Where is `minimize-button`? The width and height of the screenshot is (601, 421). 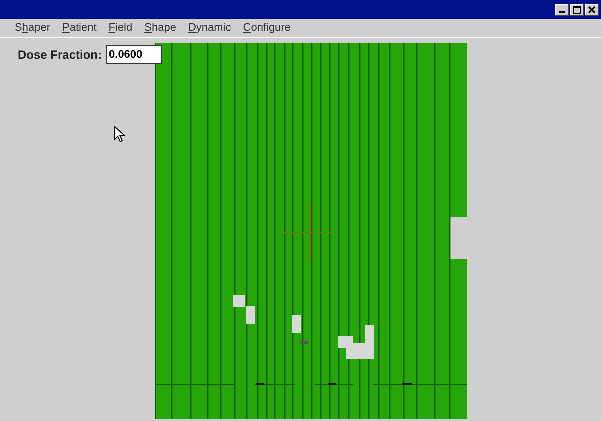 minimize-button is located at coordinates (562, 10).